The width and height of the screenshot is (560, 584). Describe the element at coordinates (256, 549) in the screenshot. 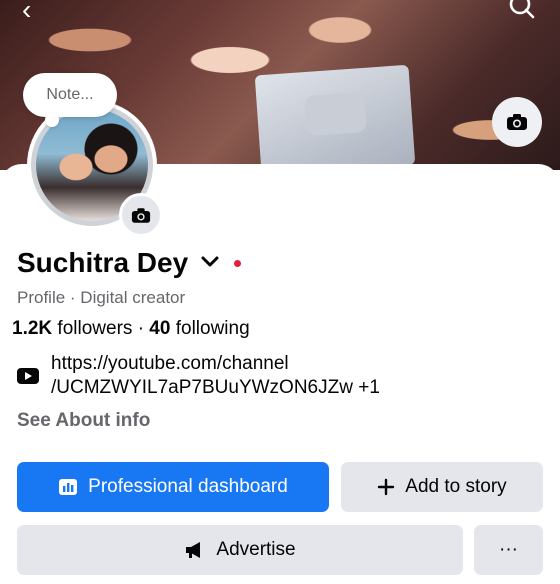

I see `advertise-label: Advertise` at that location.